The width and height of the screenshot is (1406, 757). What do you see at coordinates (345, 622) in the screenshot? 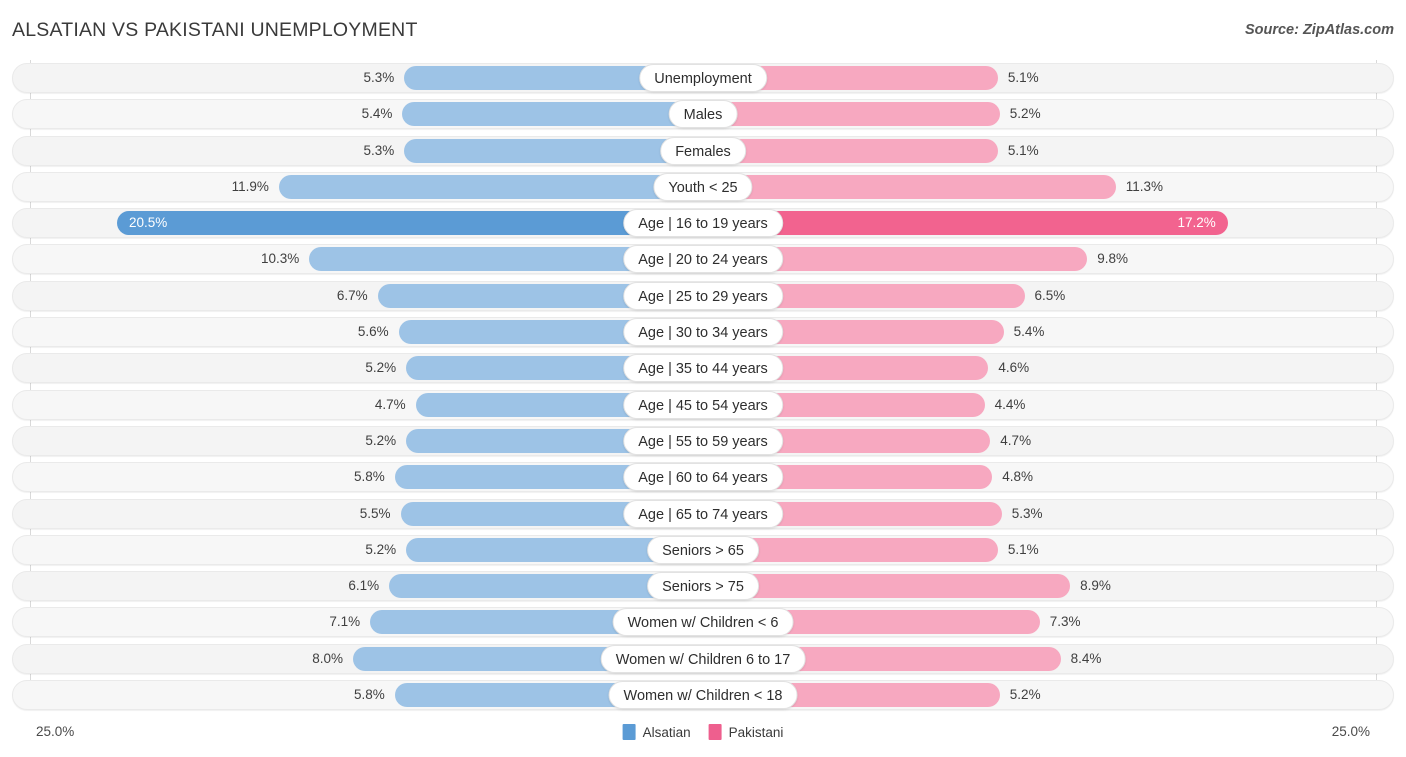
I see `value-label-alsatian: 7.1%` at bounding box center [345, 622].